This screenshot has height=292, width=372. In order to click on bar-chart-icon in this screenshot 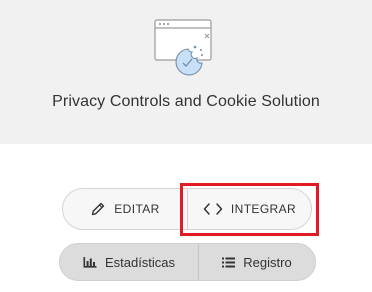, I will do `click(90, 262)`.